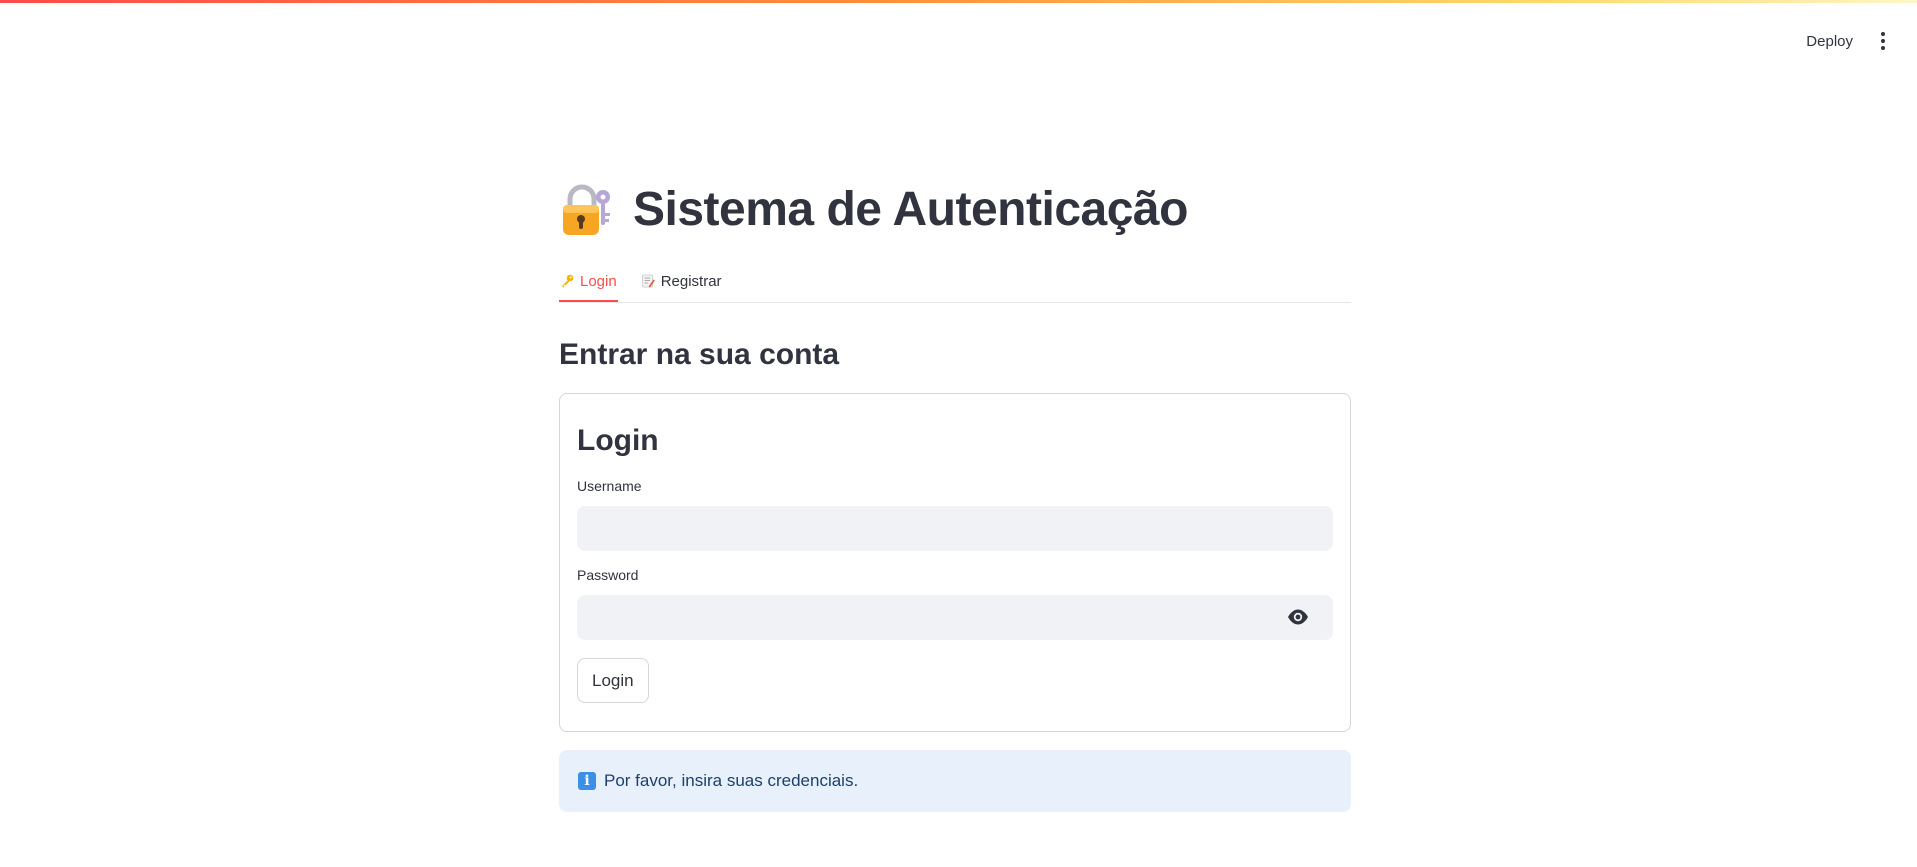  Describe the element at coordinates (648, 281) in the screenshot. I see `memo-icon` at that location.